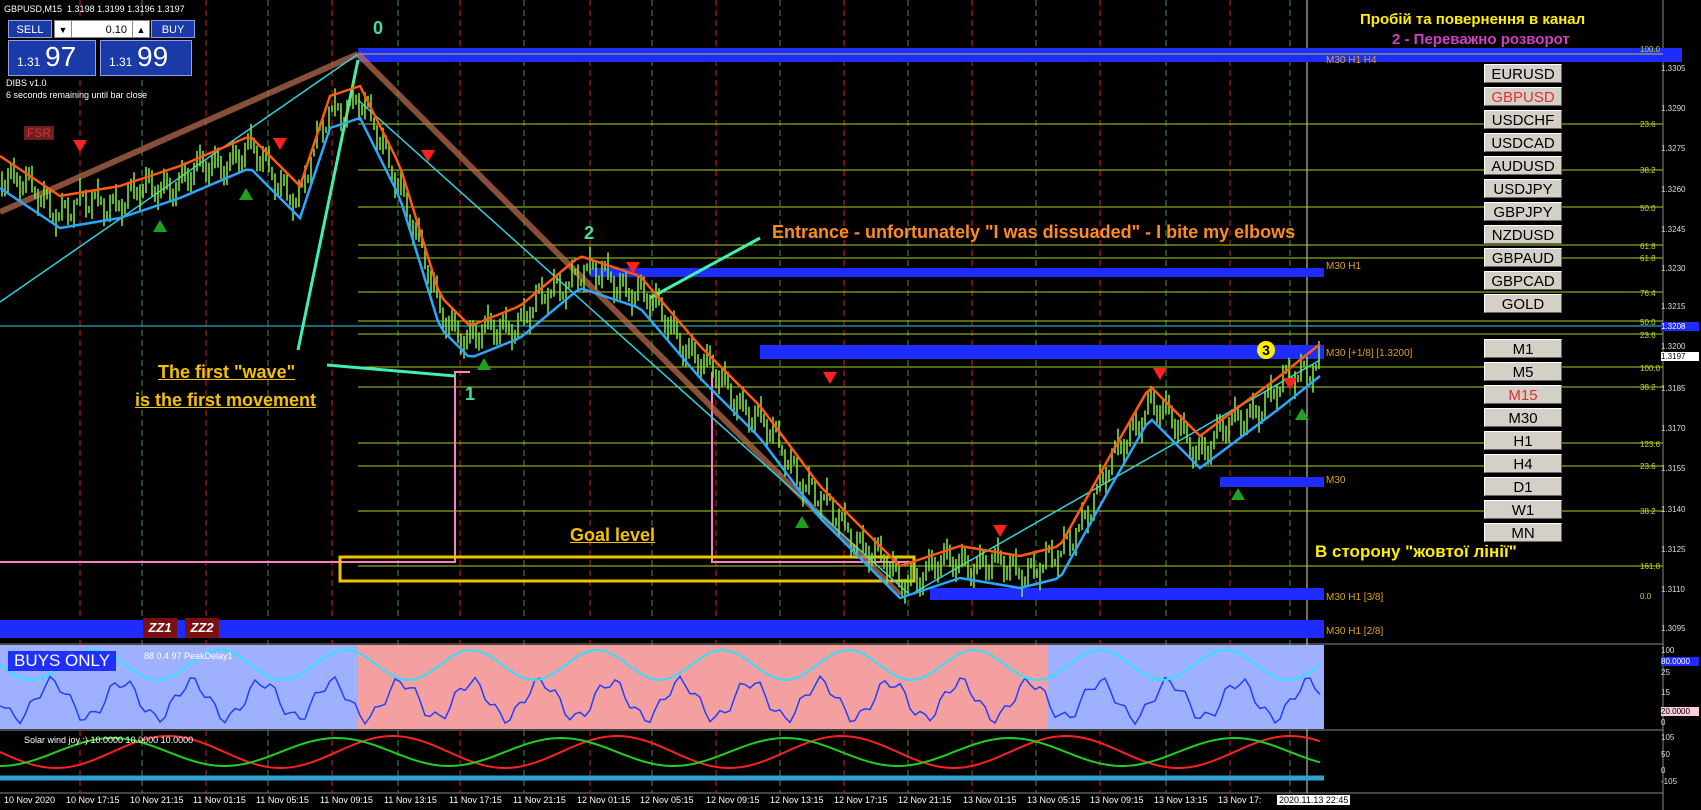  I want to click on timeframe-button-mn: MN, so click(1523, 532).